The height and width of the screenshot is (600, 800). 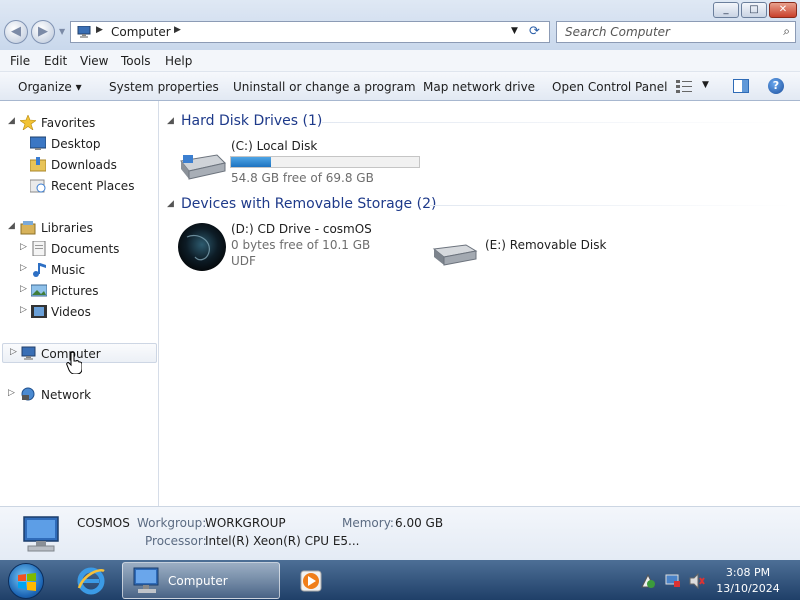 What do you see at coordinates (90, 165) in the screenshot?
I see `nav-downloads: Downloads` at bounding box center [90, 165].